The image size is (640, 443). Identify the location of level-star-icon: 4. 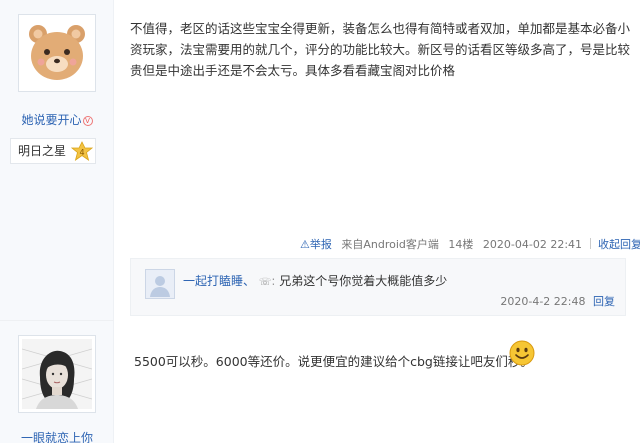
(82, 151).